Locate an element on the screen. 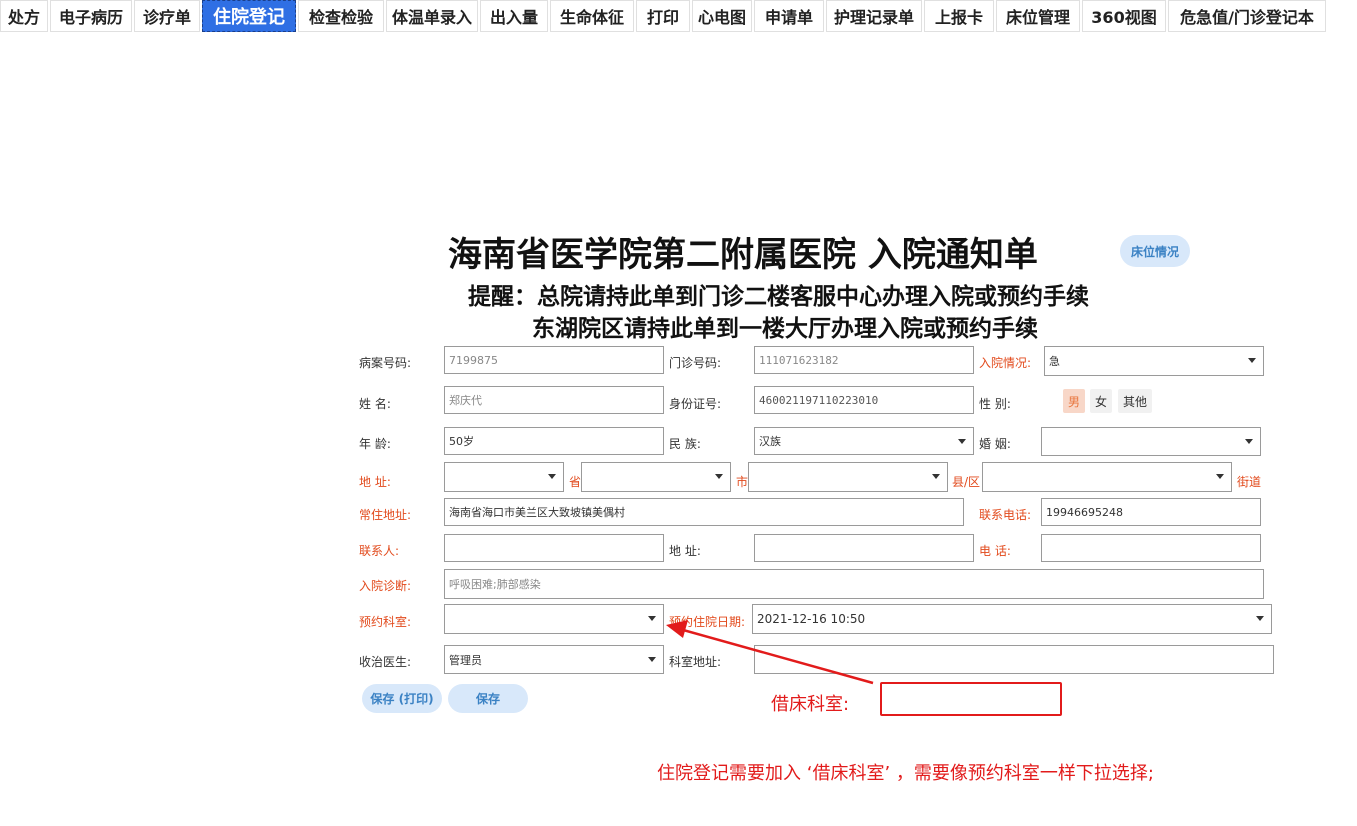 The image size is (1357, 826). annotation-arrow is located at coordinates (770, 652).